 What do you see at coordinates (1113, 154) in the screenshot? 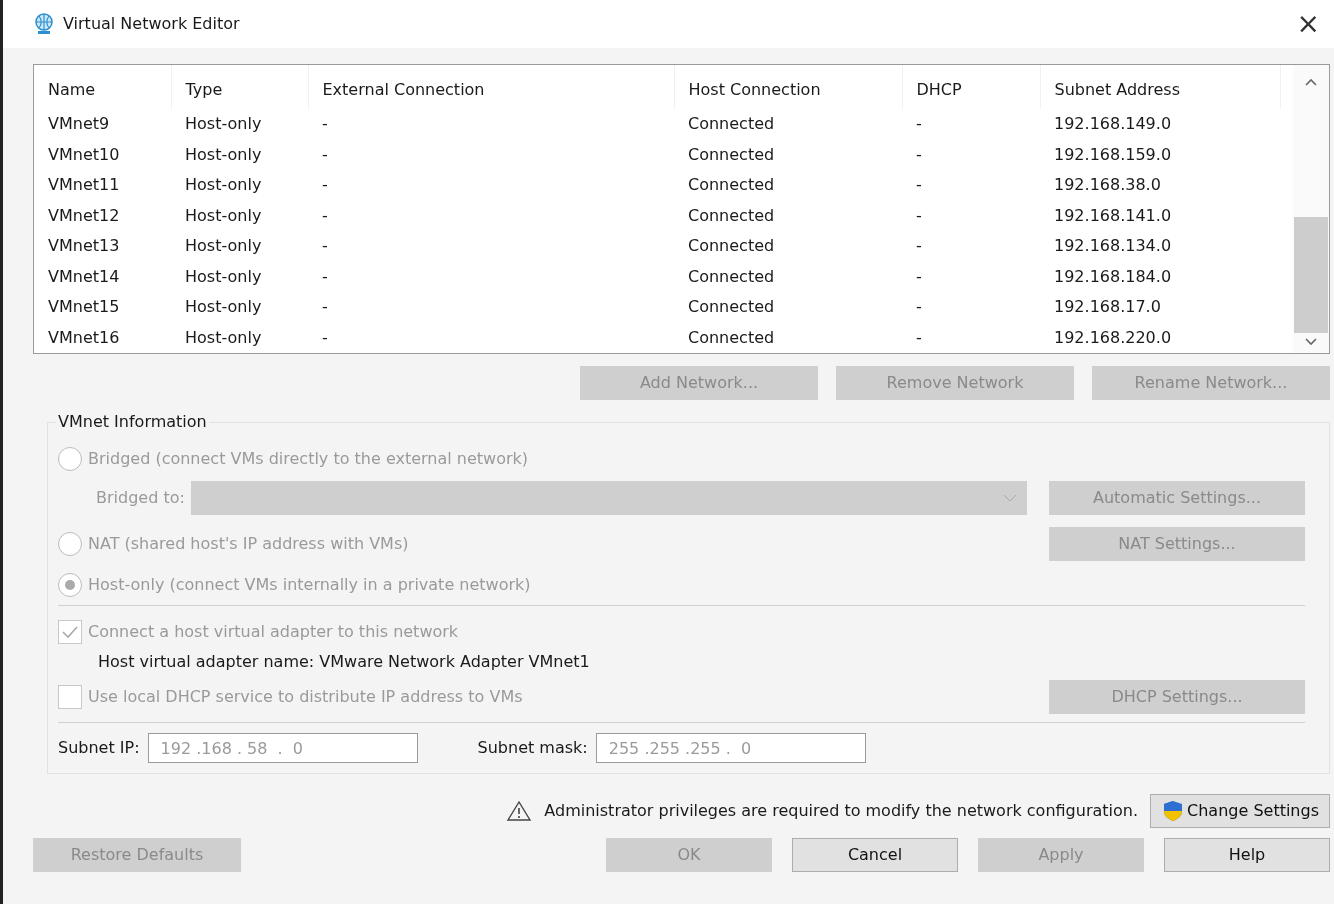
I see `table-cell-text: 192.168.159.0` at bounding box center [1113, 154].